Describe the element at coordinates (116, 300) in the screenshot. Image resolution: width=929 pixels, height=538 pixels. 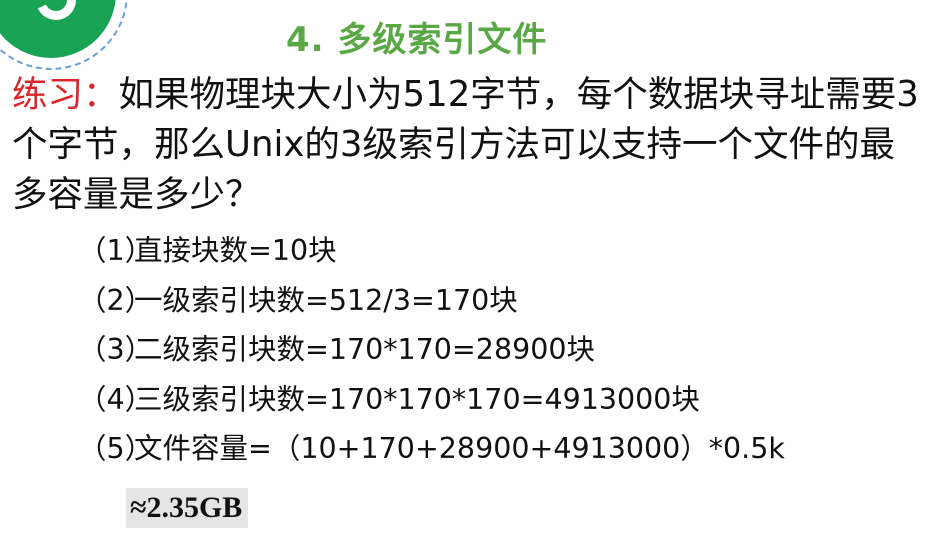
I see `step-number: （2）` at that location.